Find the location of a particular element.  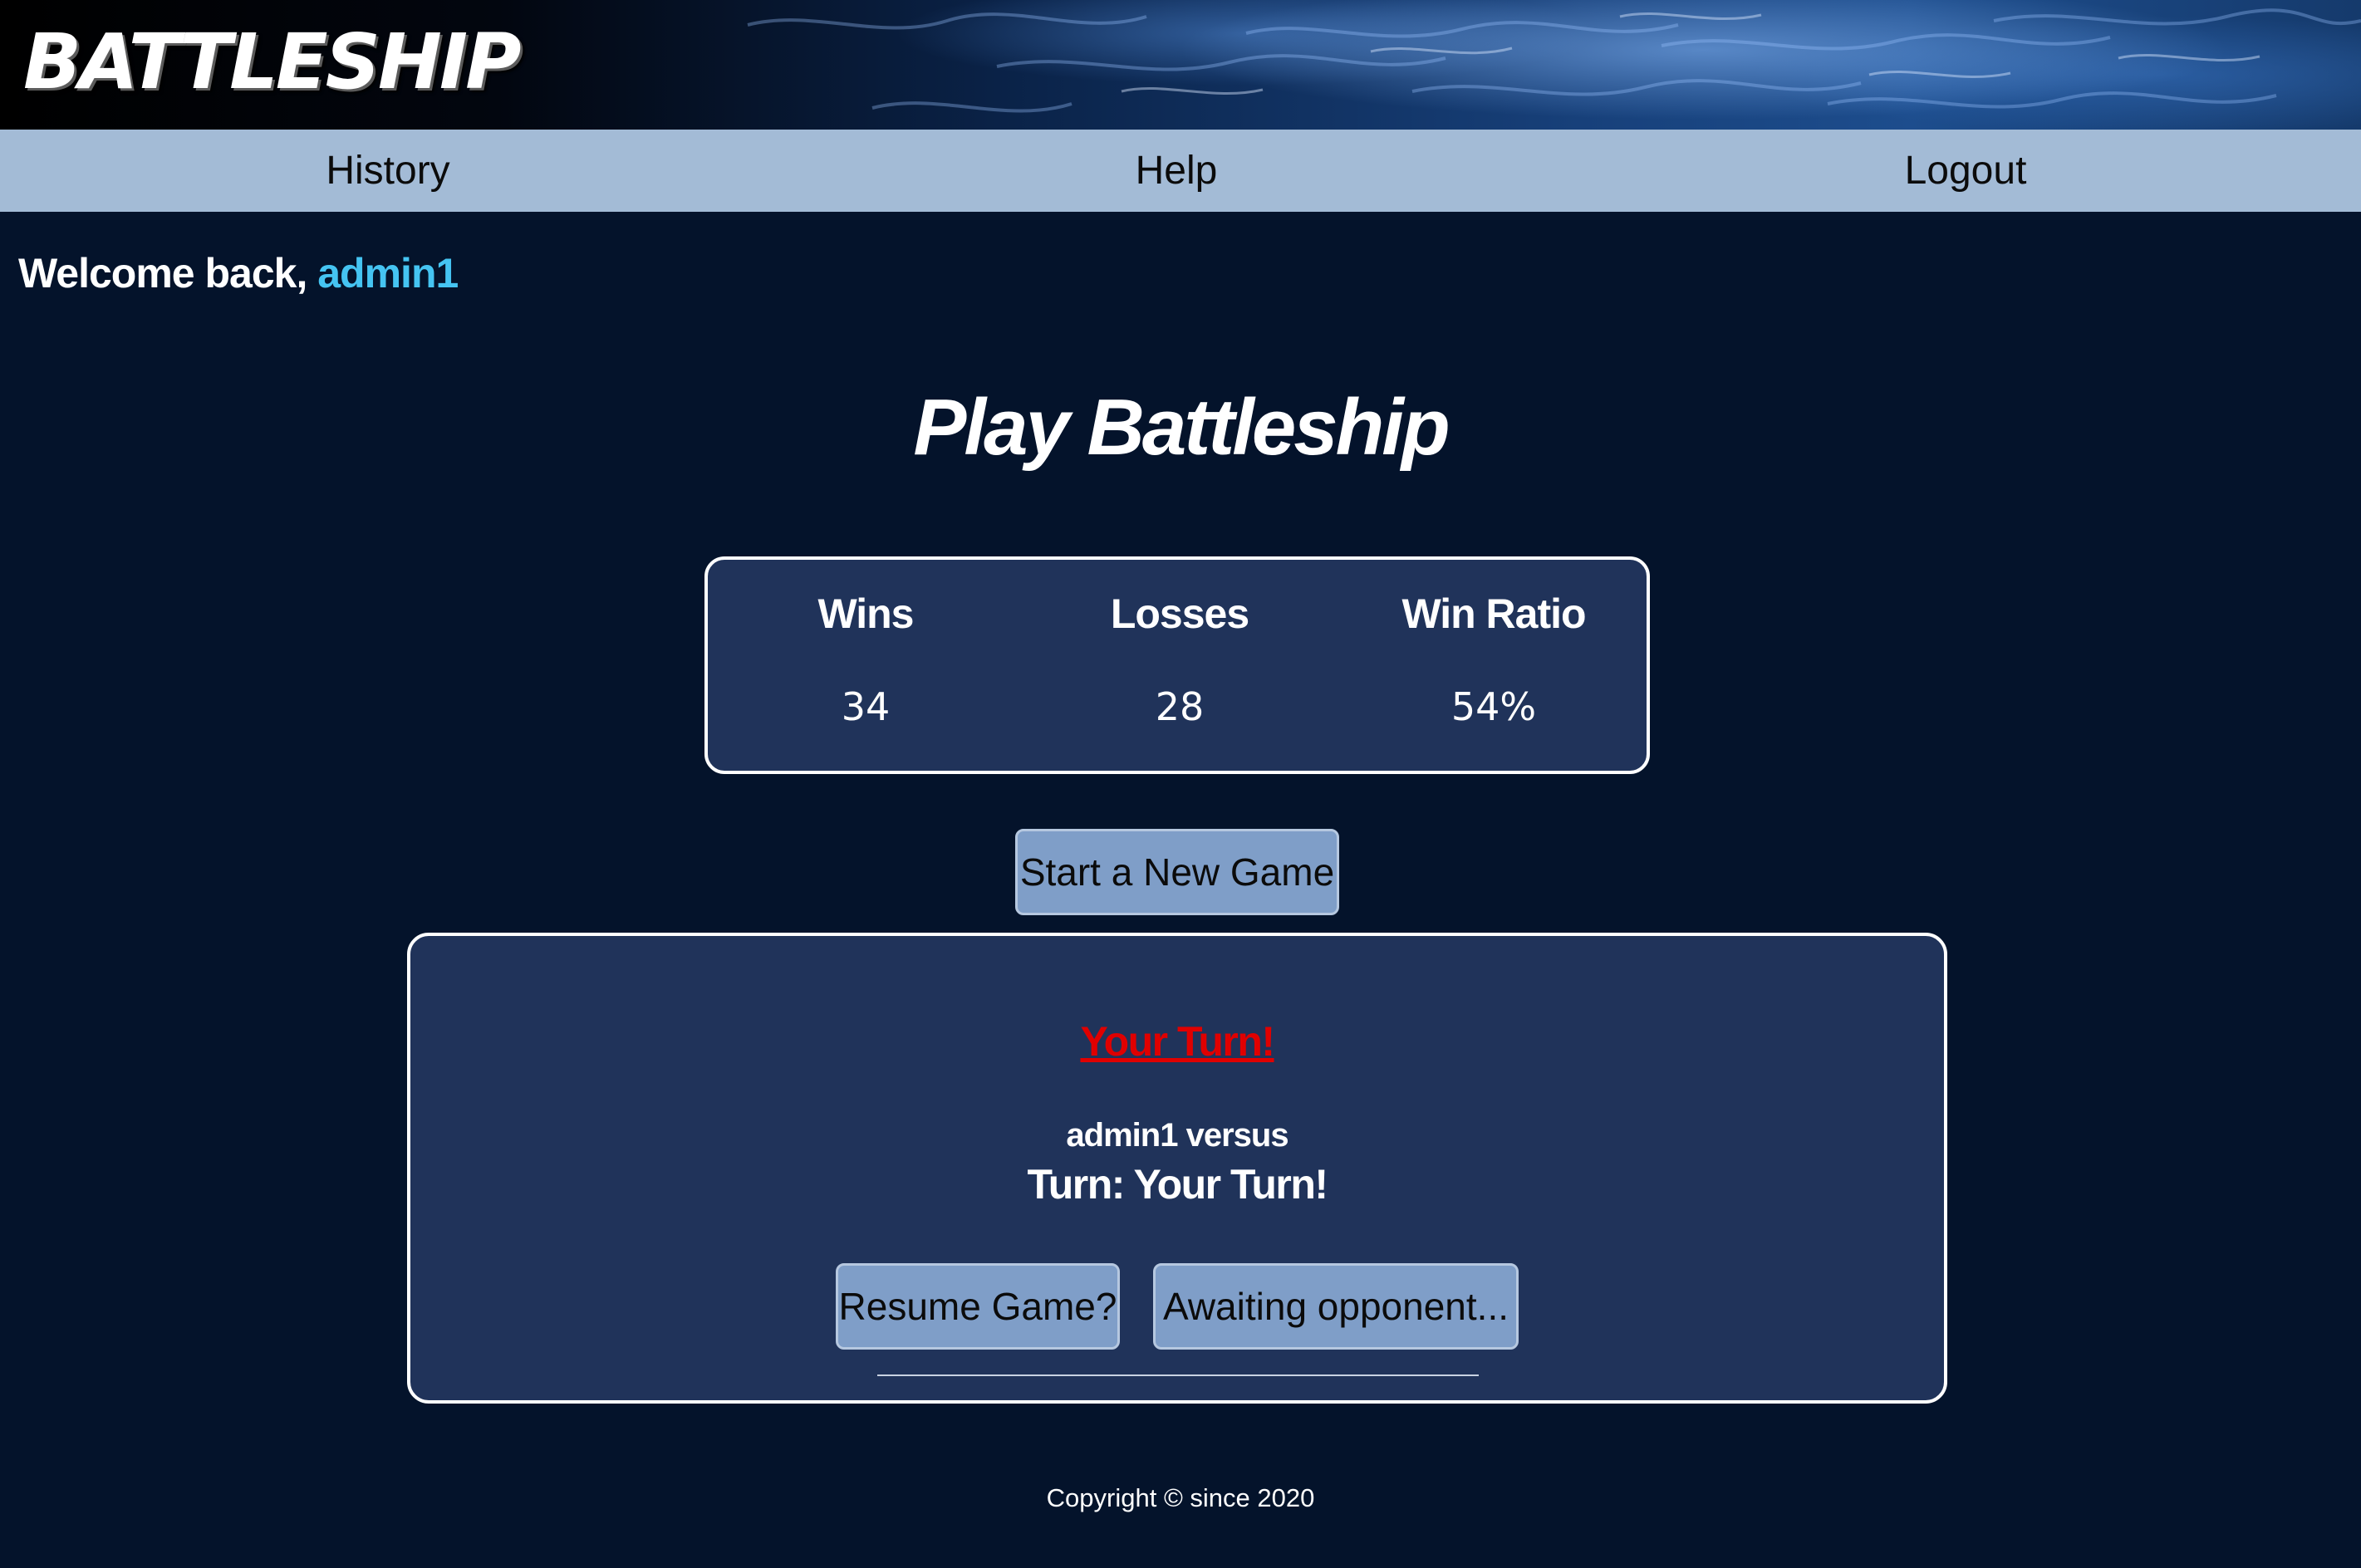

page-title: Play Battleship is located at coordinates (1181, 428).